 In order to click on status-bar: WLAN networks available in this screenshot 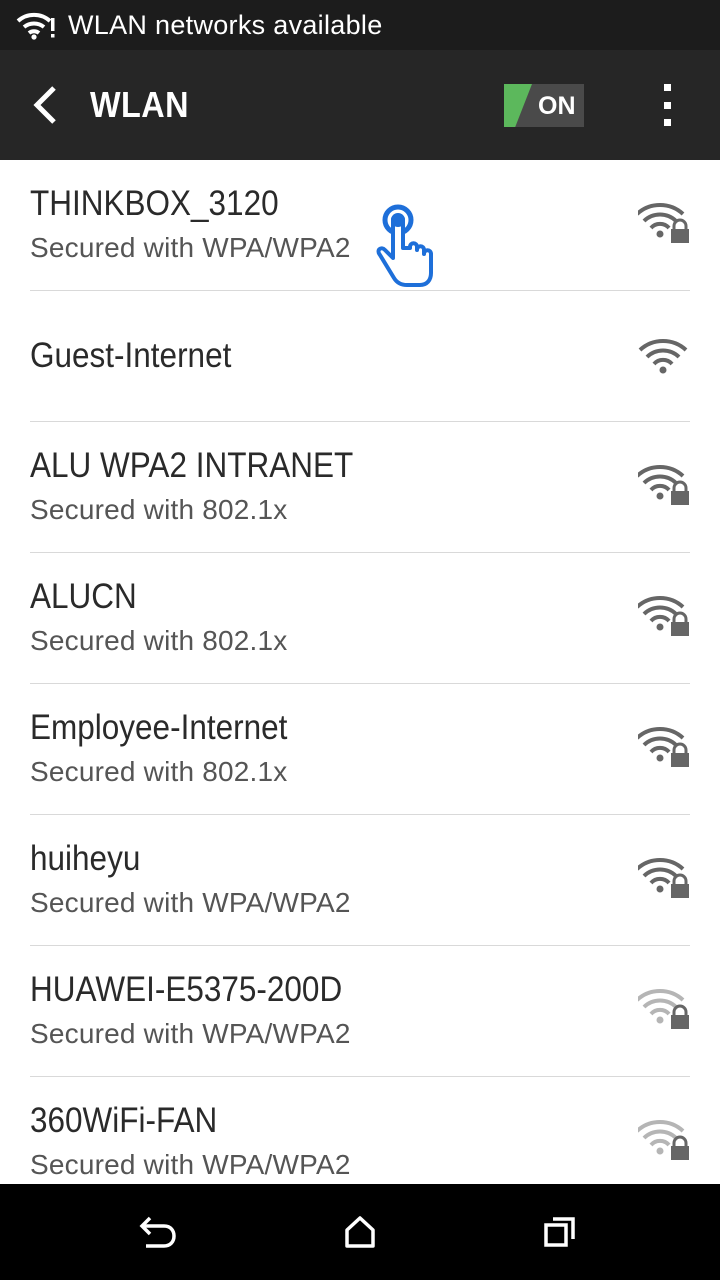, I will do `click(360, 25)`.